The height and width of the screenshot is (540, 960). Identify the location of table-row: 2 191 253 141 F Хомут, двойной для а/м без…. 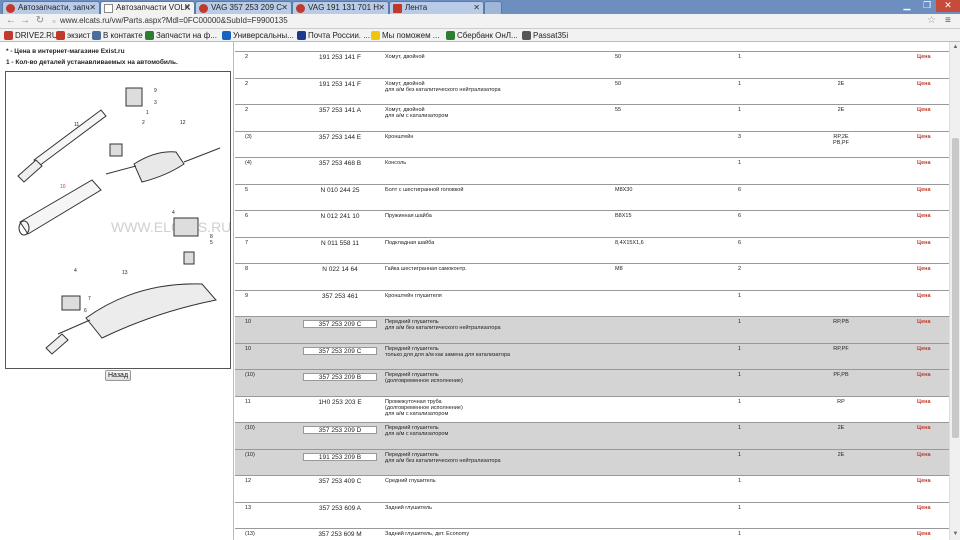
(592, 92).